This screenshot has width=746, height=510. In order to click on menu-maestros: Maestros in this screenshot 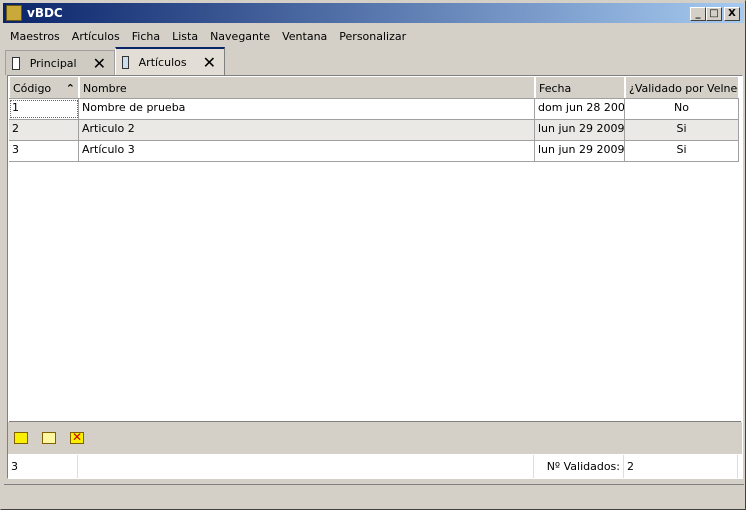, I will do `click(35, 37)`.